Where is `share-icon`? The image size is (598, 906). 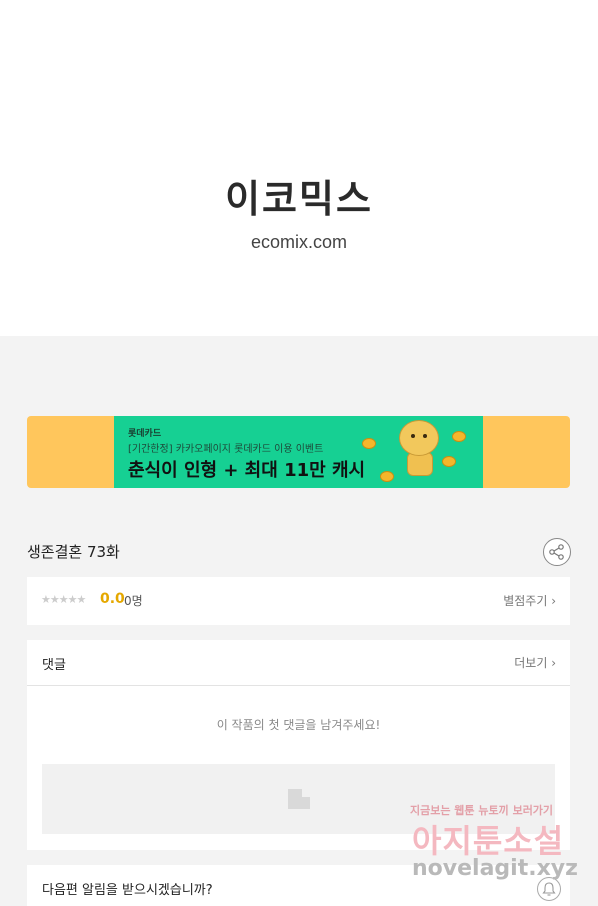
share-icon is located at coordinates (556, 552).